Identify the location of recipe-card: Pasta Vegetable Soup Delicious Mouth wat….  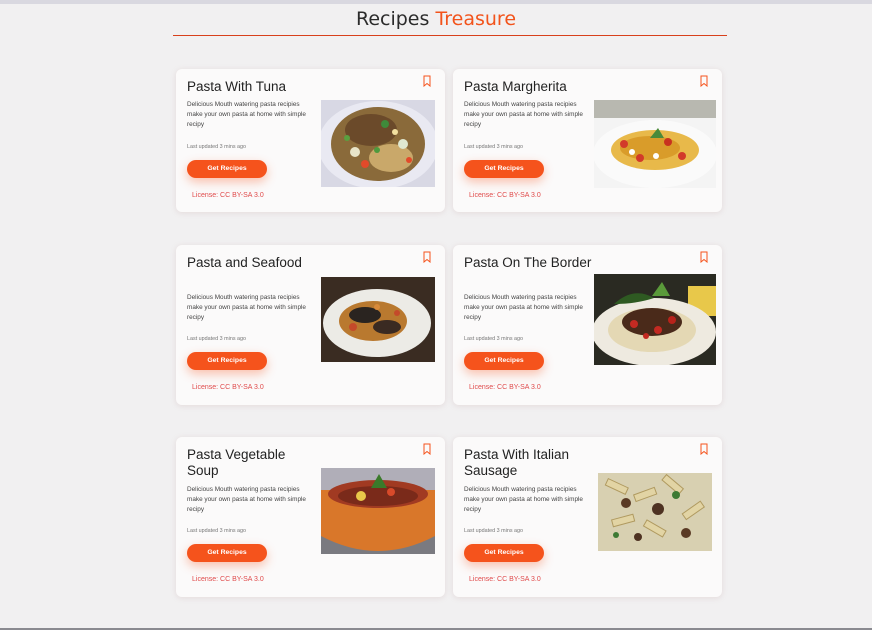
(310, 517).